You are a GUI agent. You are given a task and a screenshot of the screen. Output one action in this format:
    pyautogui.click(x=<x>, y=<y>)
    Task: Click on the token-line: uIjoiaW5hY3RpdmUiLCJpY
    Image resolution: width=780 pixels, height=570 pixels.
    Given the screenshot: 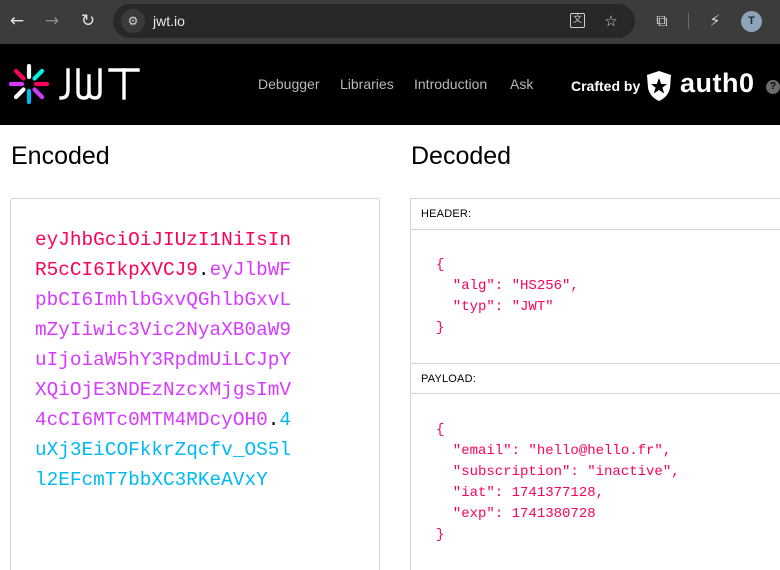 What is the action you would take?
    pyautogui.click(x=200, y=360)
    